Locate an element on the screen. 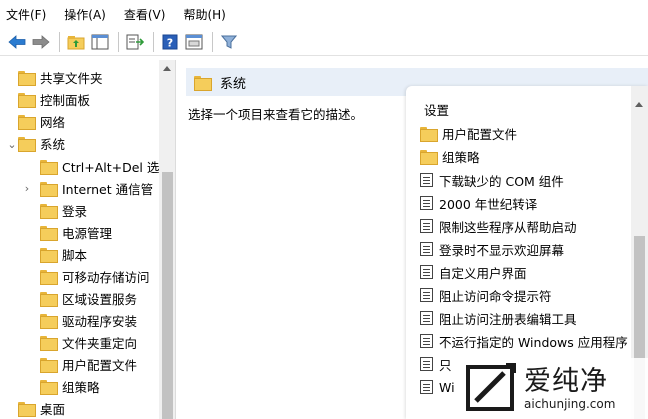 Image resolution: width=648 pixels, height=419 pixels. list-item-label: 2000 年世纪转译 is located at coordinates (488, 204).